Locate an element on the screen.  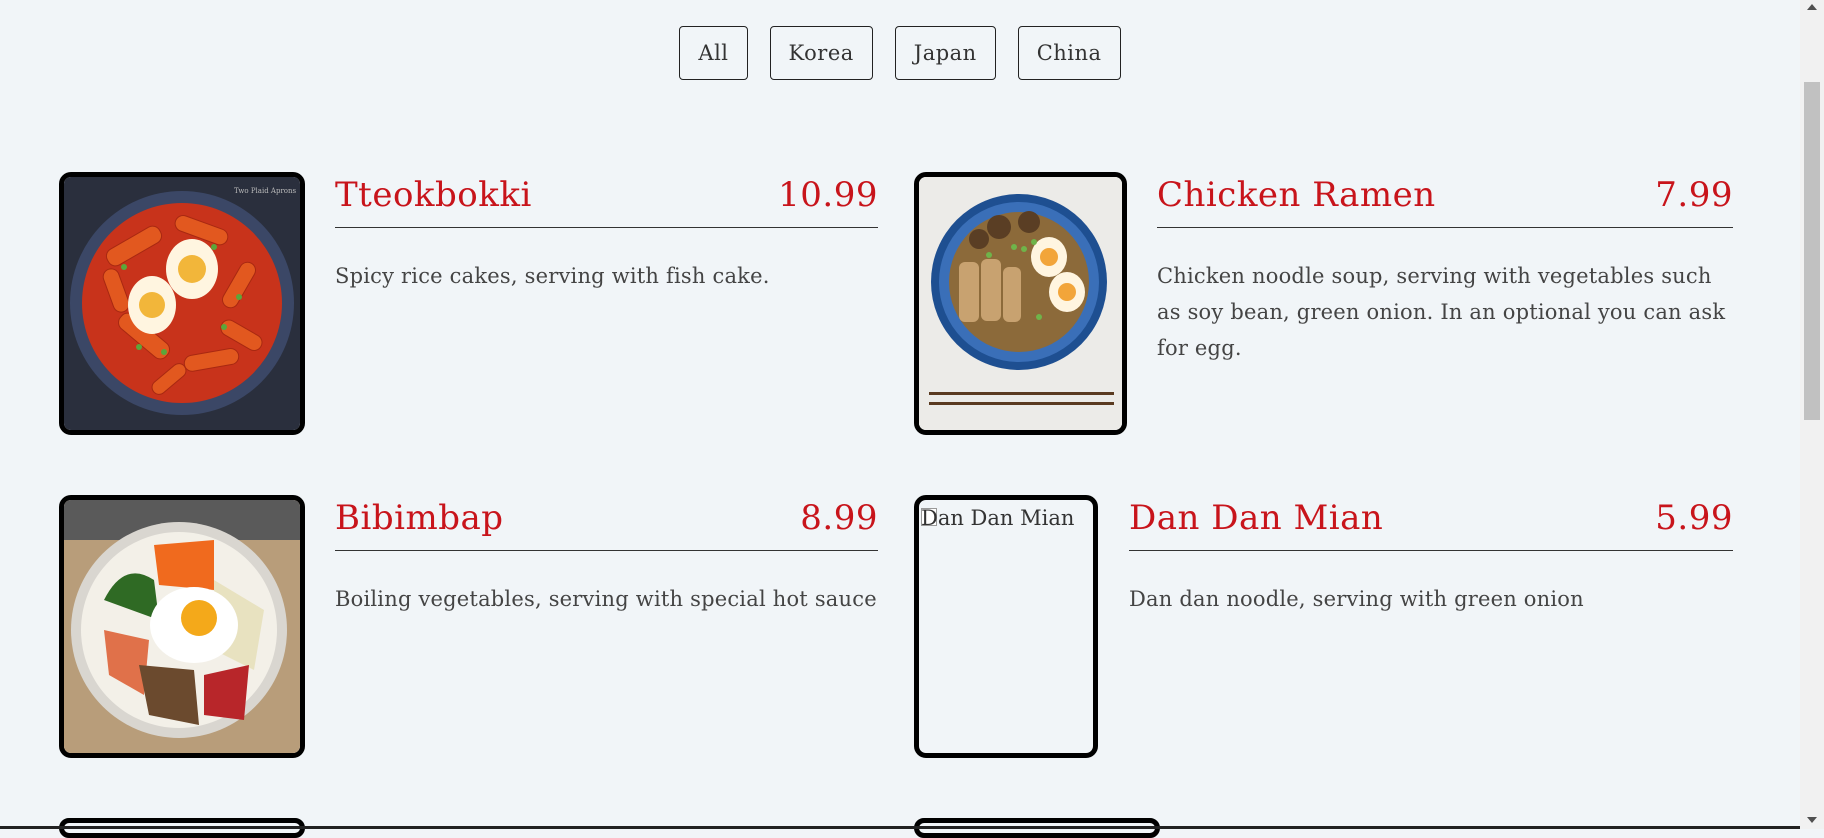
item-price: 10.99 is located at coordinates (828, 195).